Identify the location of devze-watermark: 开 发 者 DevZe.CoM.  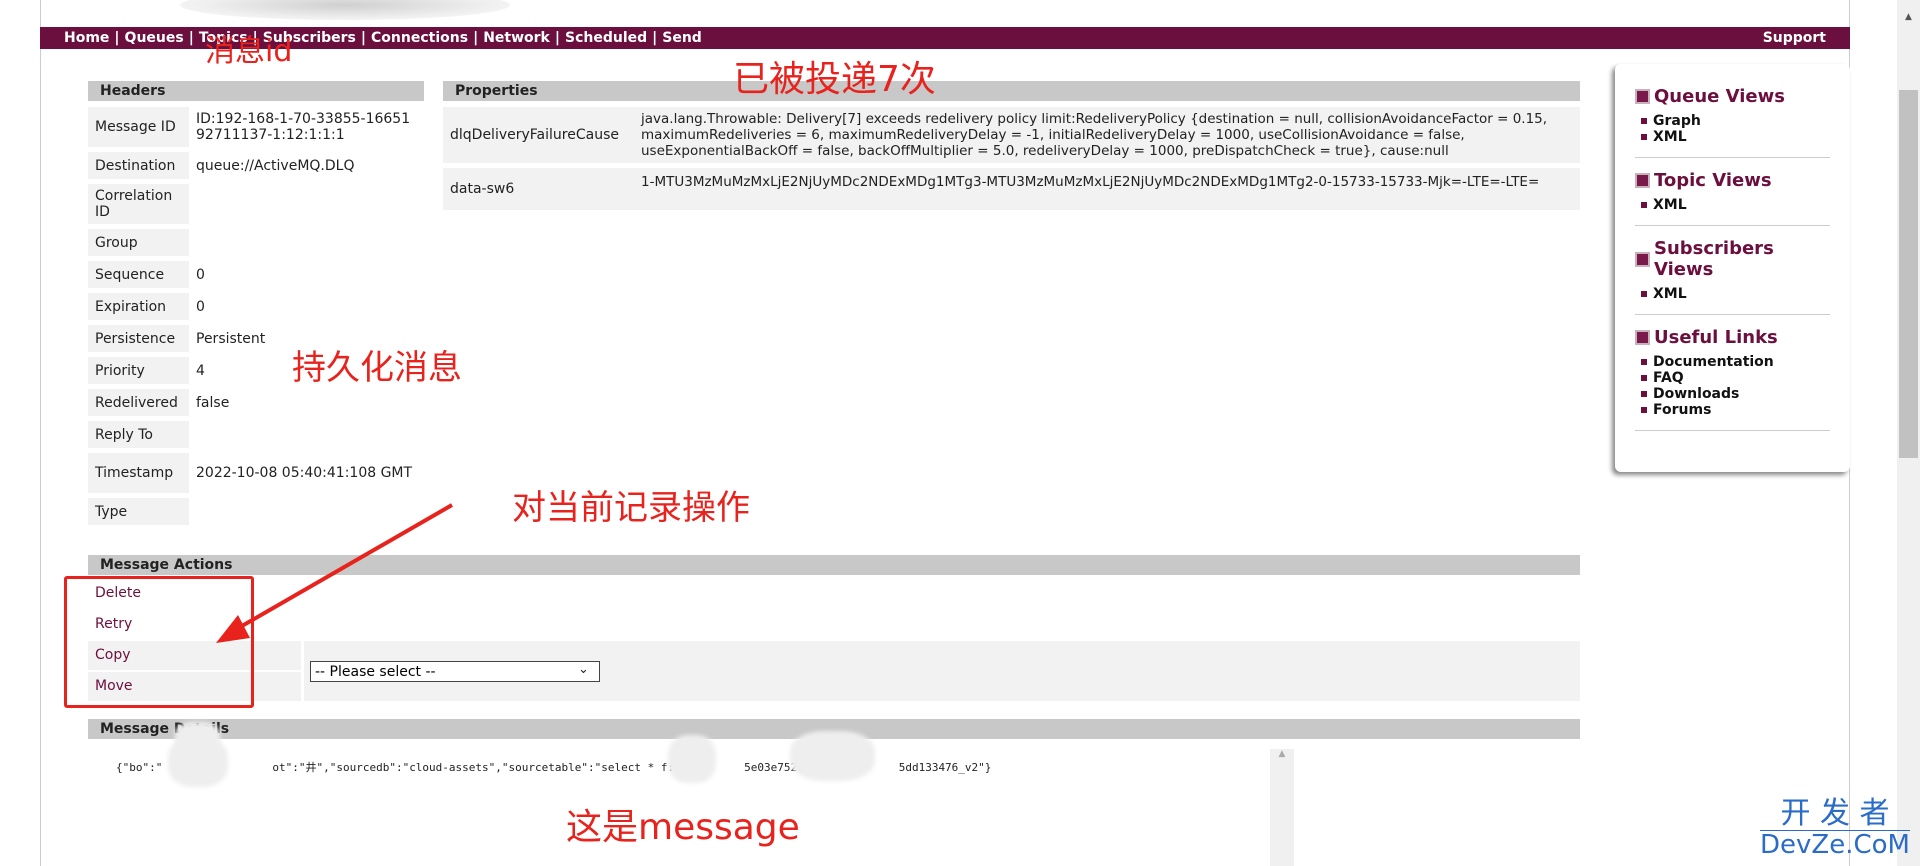
(1835, 828).